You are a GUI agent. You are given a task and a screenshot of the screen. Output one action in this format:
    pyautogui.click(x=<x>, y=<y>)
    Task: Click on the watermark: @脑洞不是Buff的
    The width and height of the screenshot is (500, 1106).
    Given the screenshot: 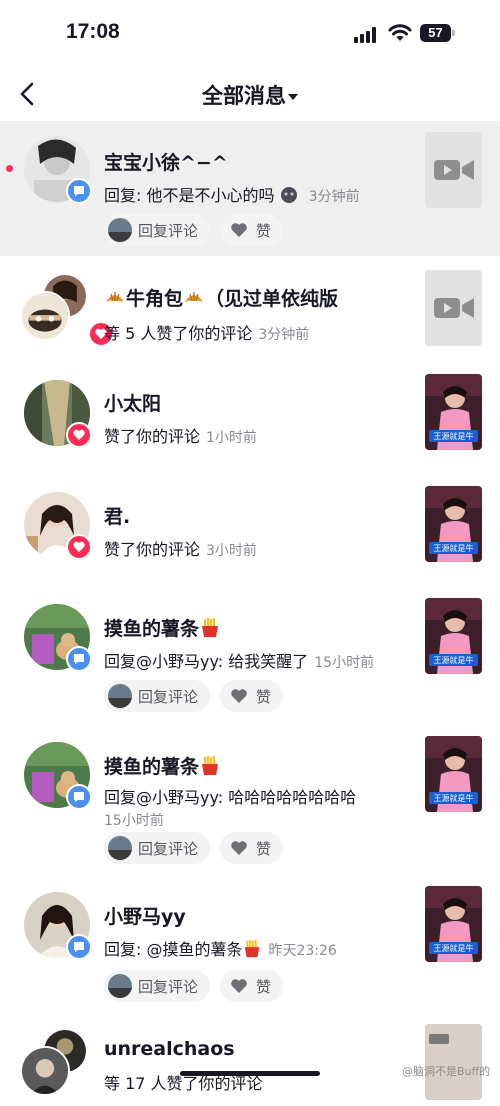 What is the action you would take?
    pyautogui.click(x=446, y=1071)
    